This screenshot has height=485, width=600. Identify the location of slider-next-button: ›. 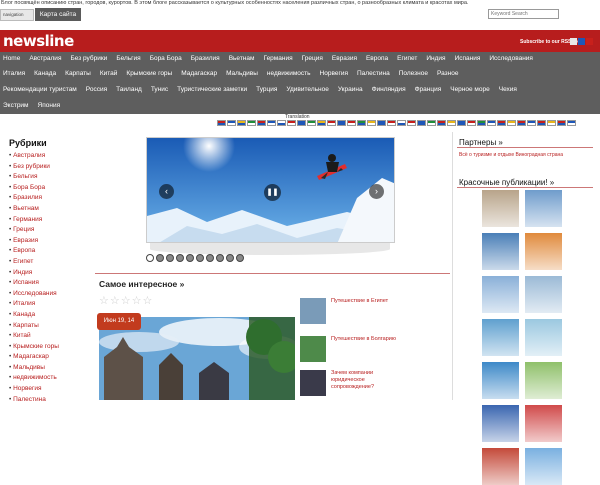
(376, 191).